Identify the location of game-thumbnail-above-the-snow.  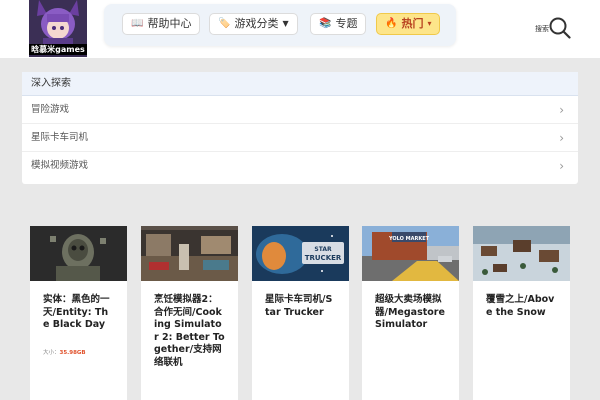
(521, 253).